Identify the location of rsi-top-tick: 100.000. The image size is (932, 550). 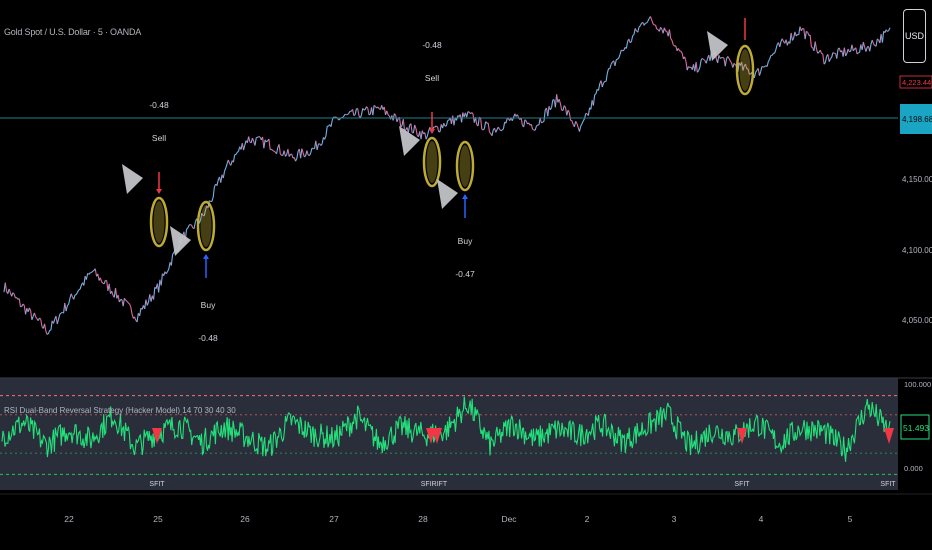
(917, 384).